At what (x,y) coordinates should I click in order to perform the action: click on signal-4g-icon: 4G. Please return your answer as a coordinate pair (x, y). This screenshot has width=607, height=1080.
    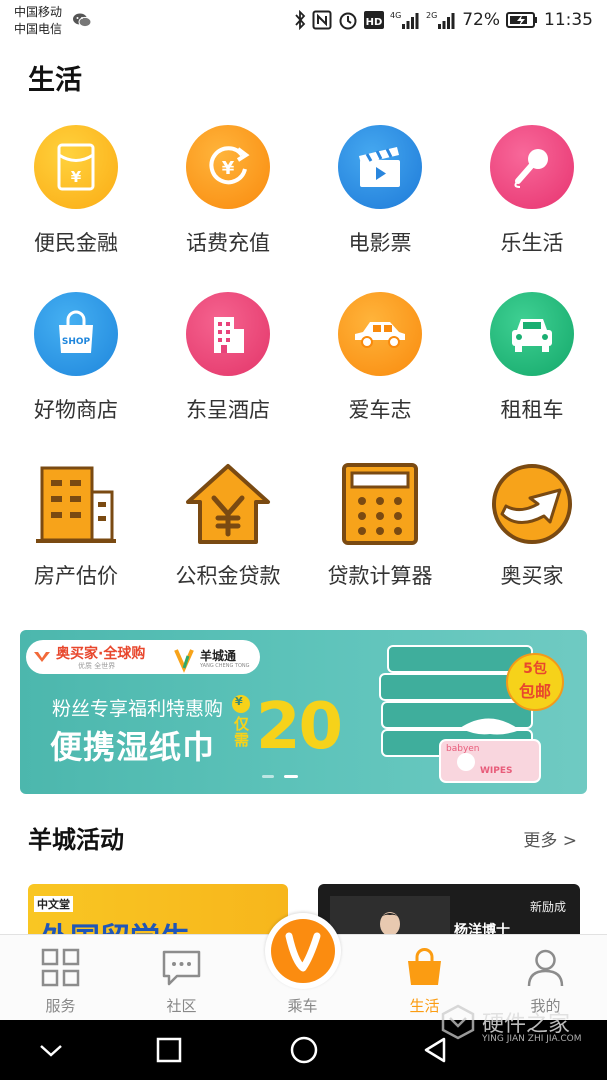
    Looking at the image, I should click on (404, 20).